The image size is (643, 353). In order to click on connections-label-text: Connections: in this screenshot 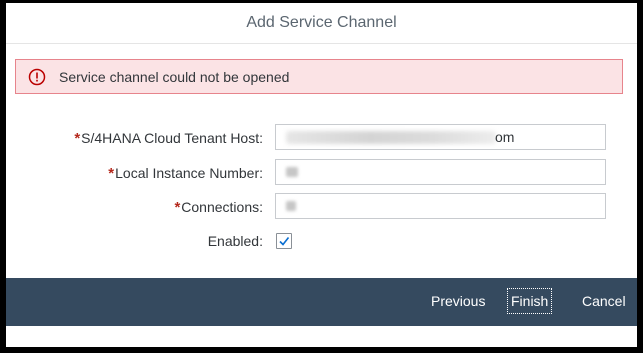, I will do `click(222, 207)`.